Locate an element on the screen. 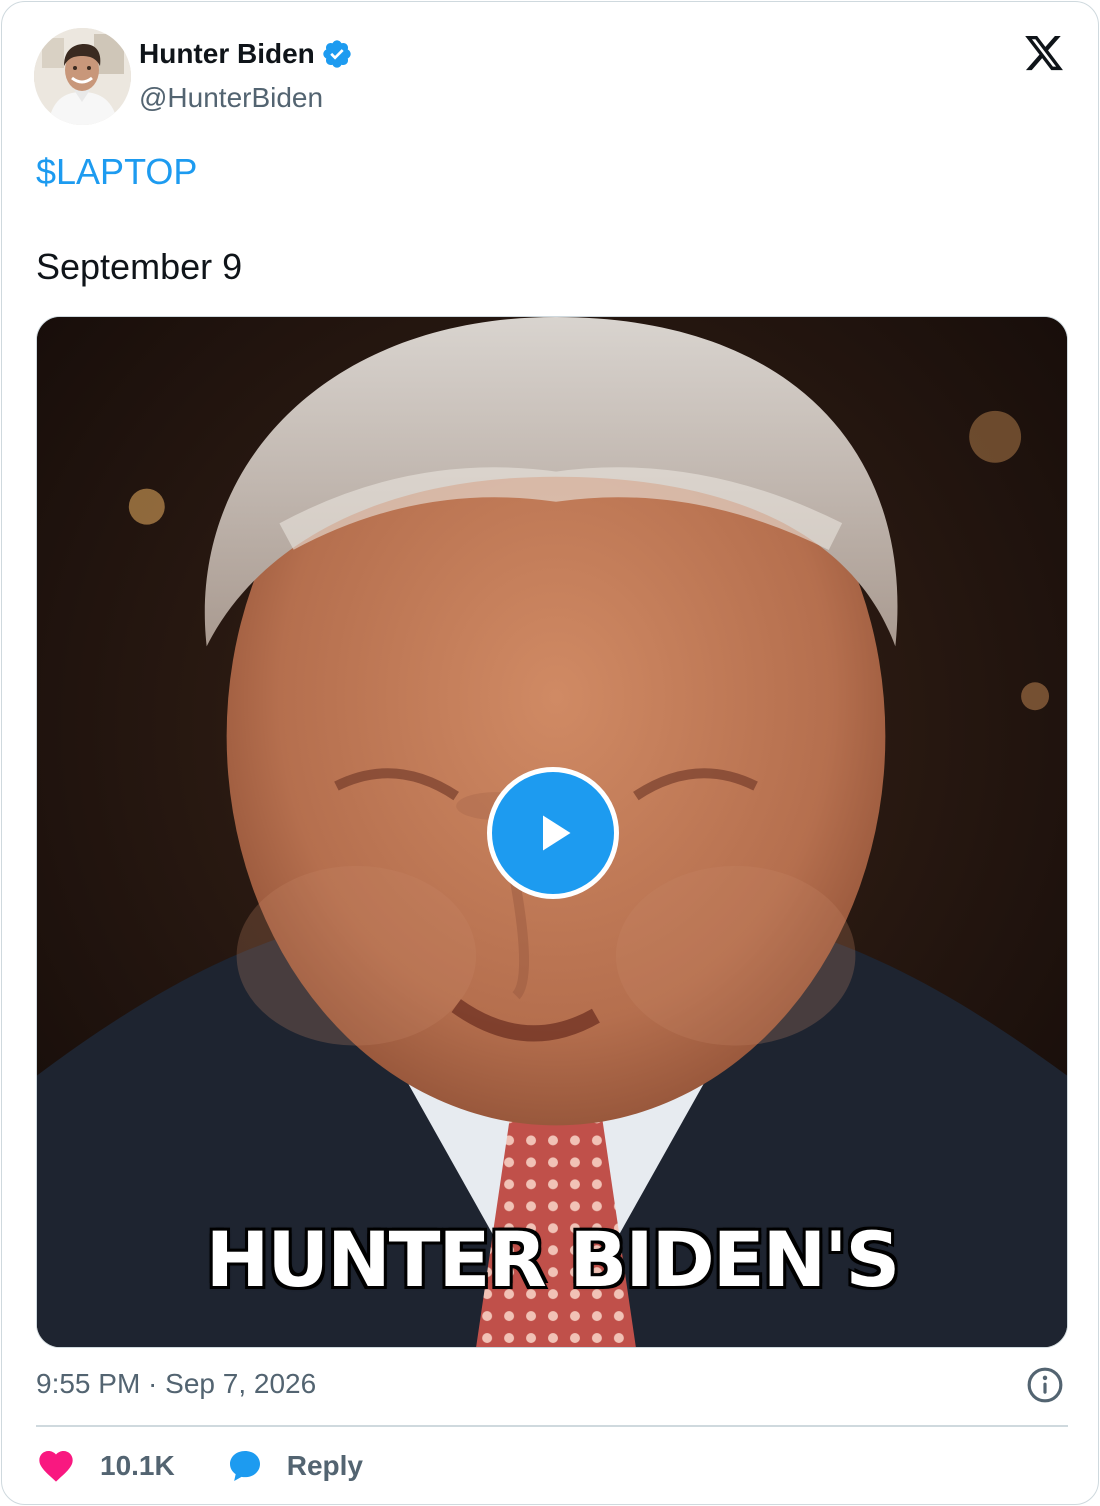 The height and width of the screenshot is (1506, 1100). x-logo-icon is located at coordinates (1044, 53).